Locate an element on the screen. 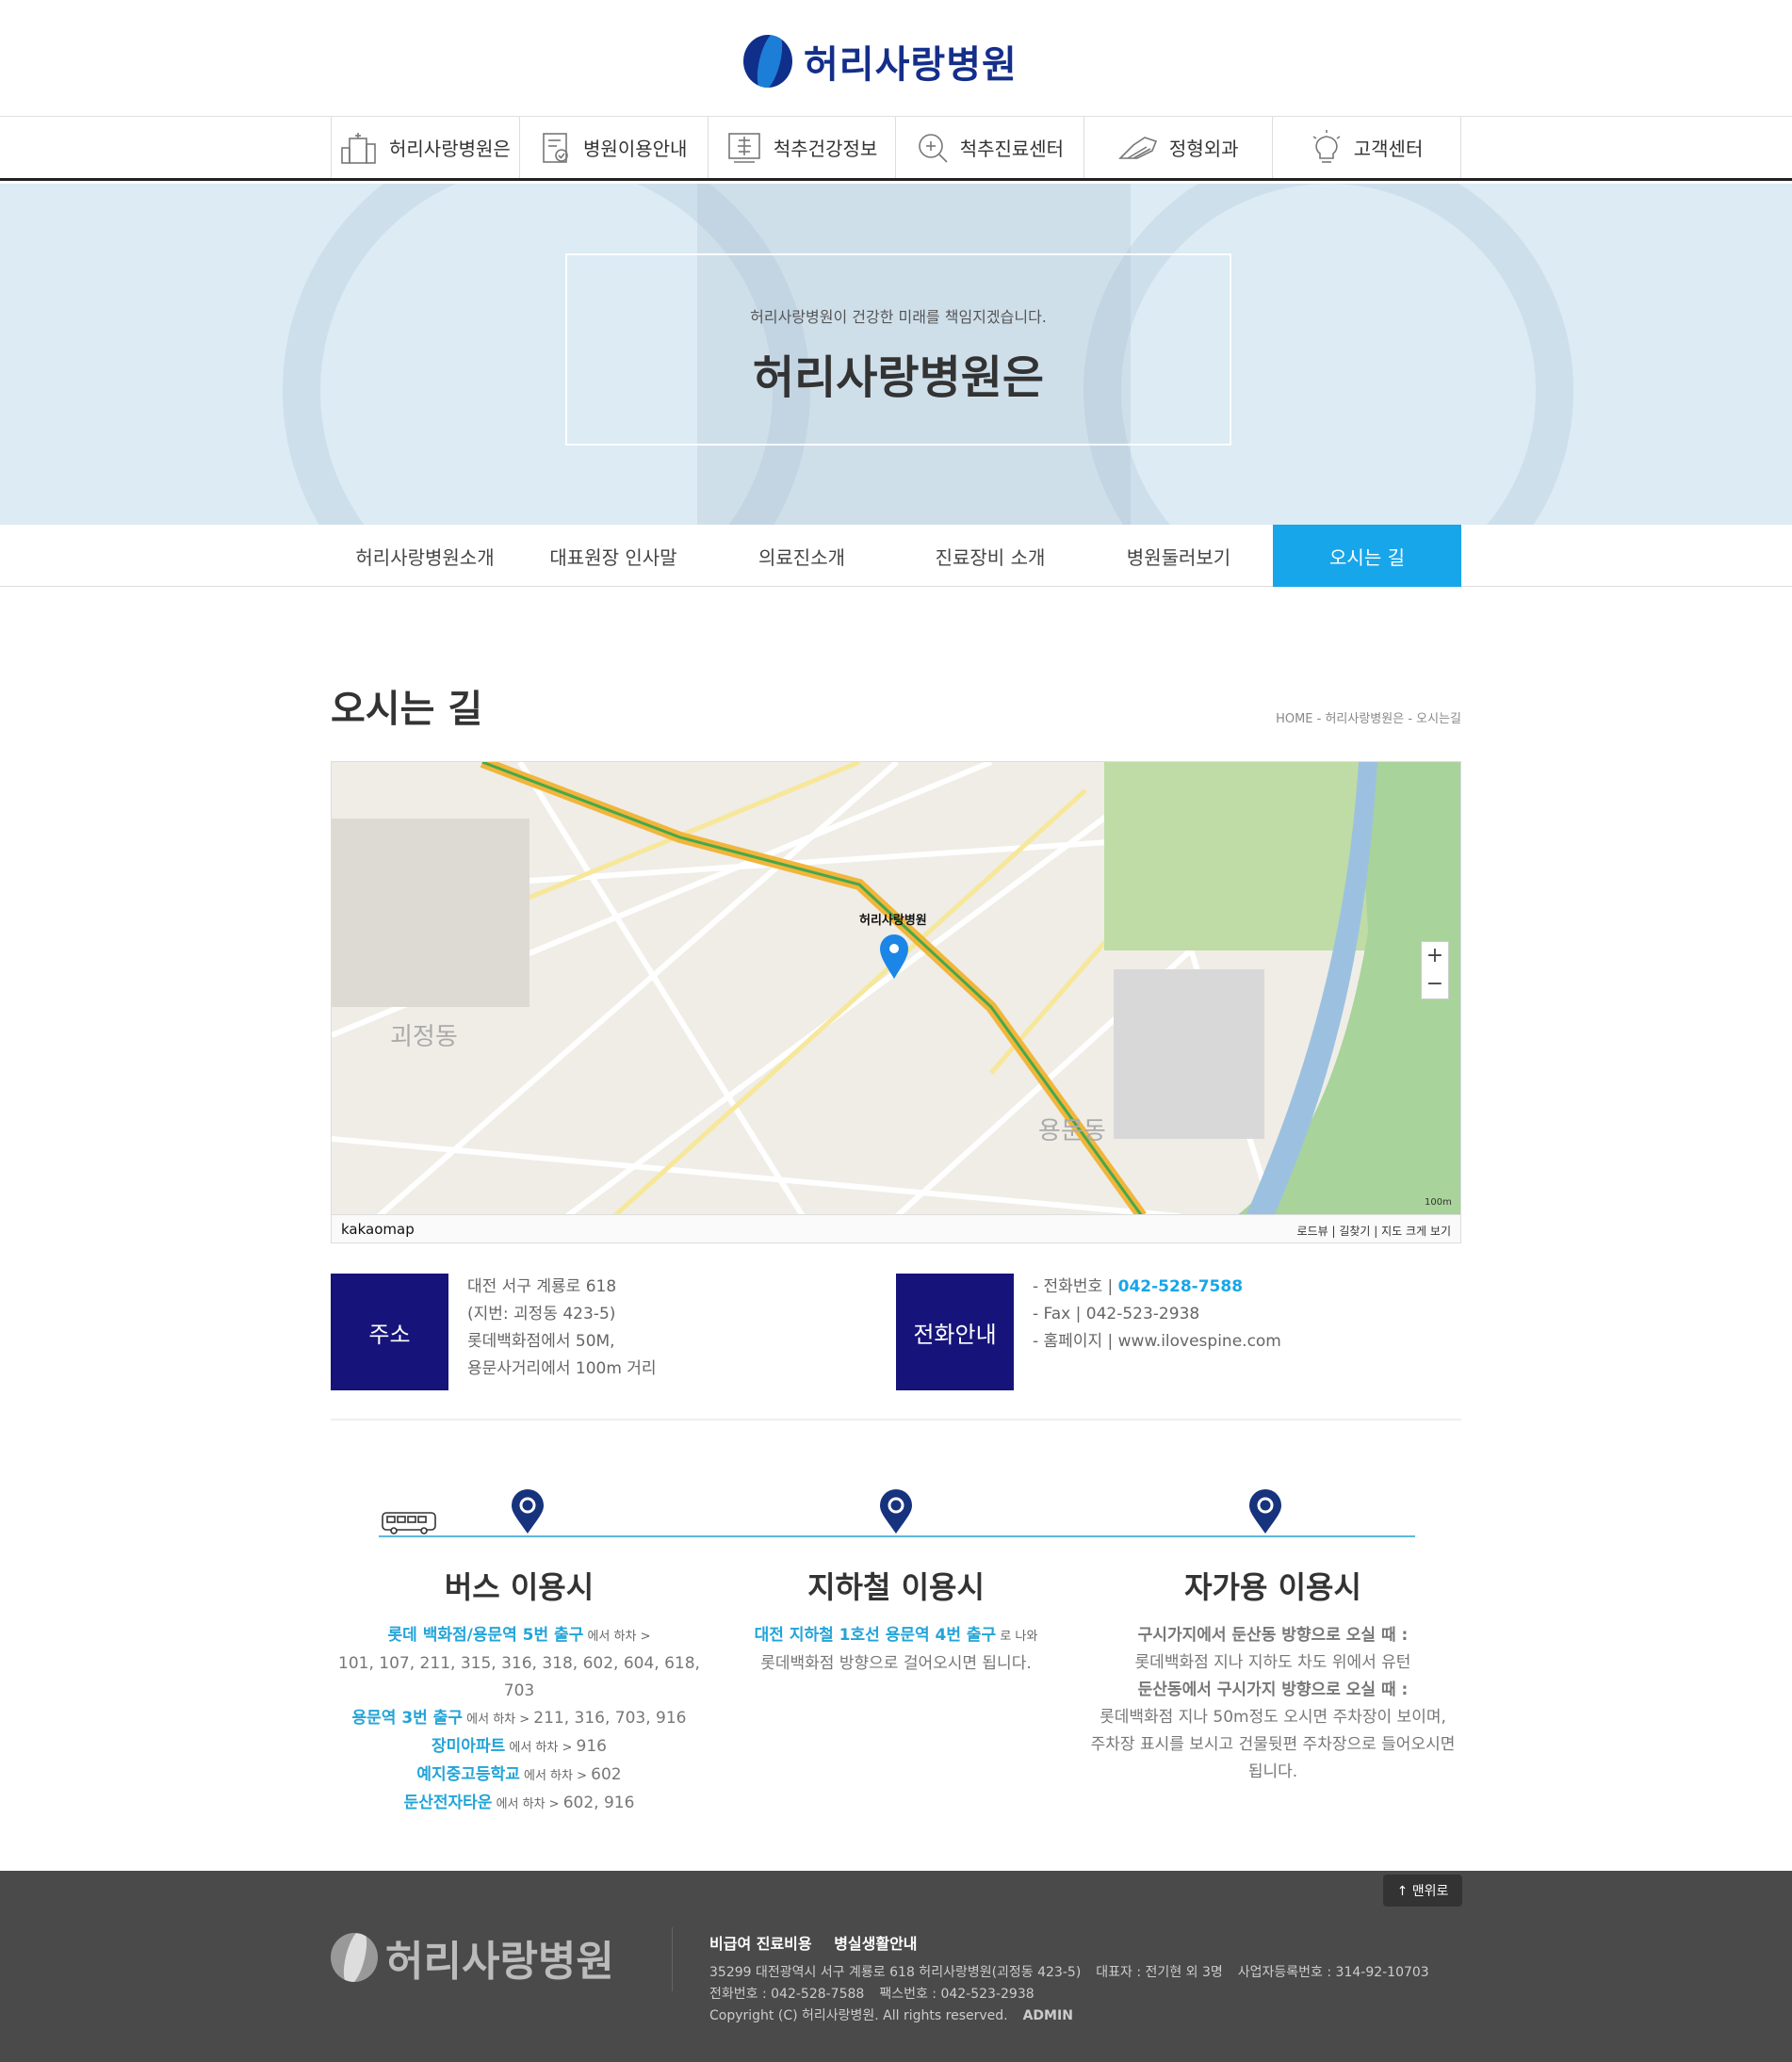 This screenshot has height=2062, width=1792. footer-logo-mark-icon is located at coordinates (354, 1957).